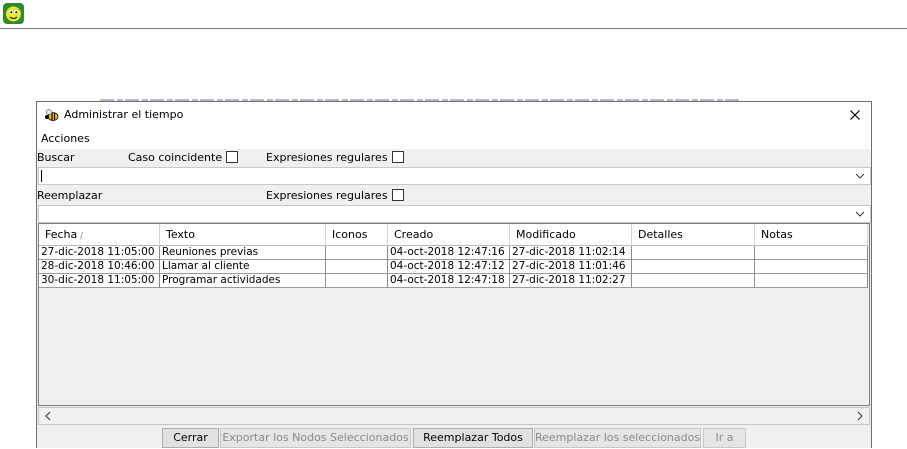  Describe the element at coordinates (617, 438) in the screenshot. I see `replace-selected-button: Reemplazar los seleccionados` at that location.